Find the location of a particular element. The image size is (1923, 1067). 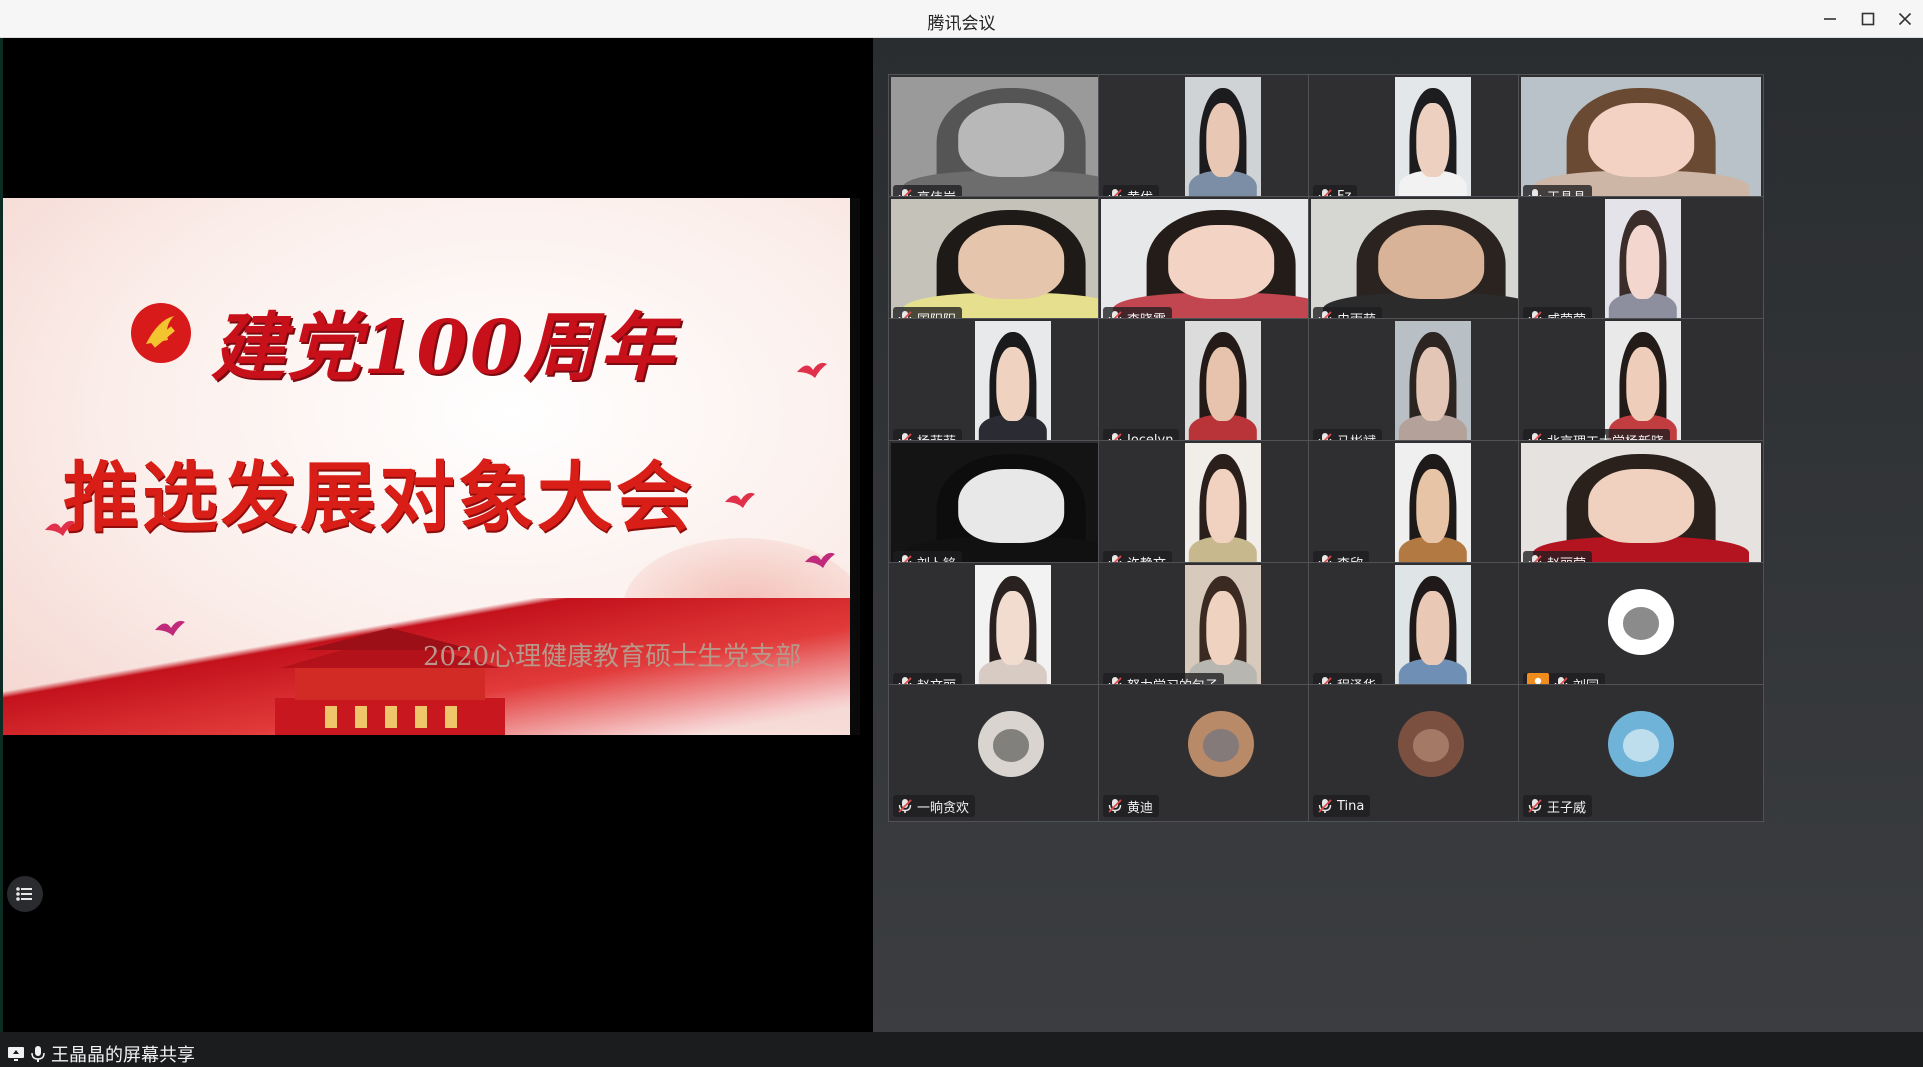

list-icon is located at coordinates (24, 894).